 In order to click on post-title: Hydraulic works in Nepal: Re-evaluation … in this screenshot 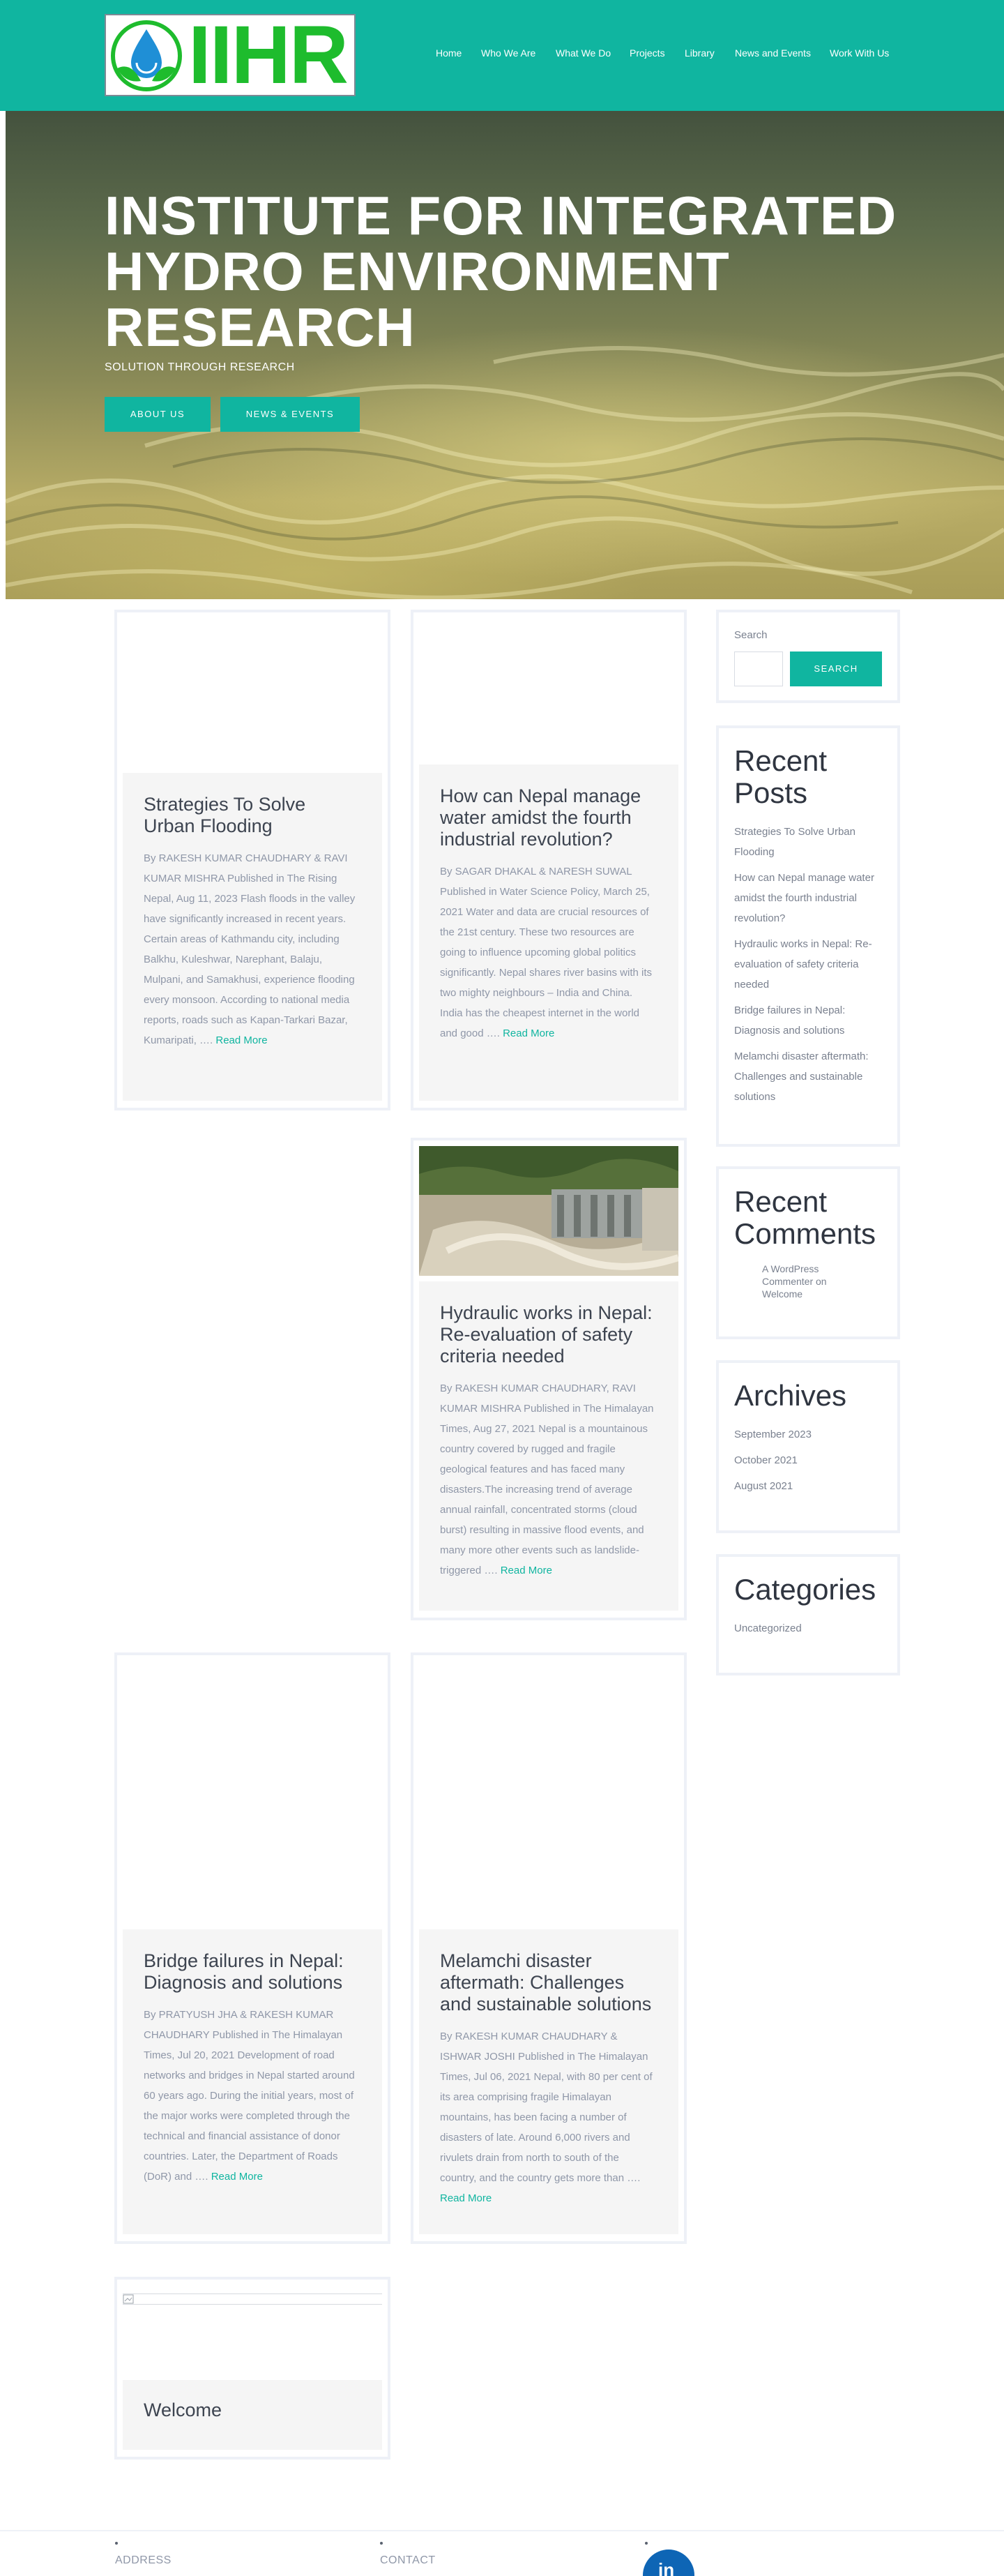, I will do `click(548, 1334)`.